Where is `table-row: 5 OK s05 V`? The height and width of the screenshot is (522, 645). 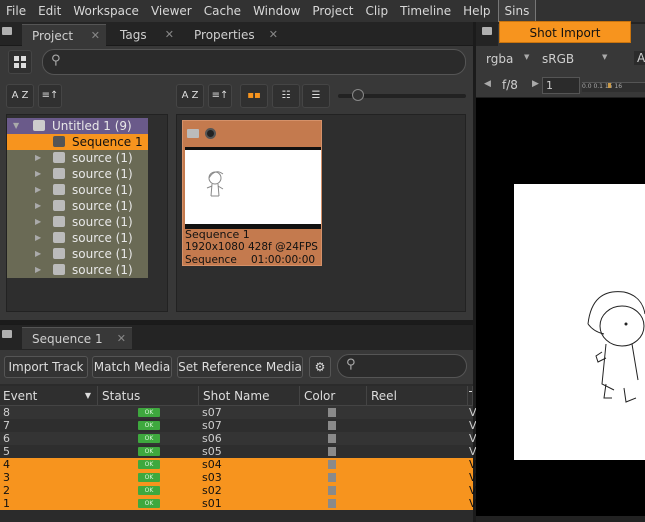 table-row: 5 OK s05 V is located at coordinates (238, 451).